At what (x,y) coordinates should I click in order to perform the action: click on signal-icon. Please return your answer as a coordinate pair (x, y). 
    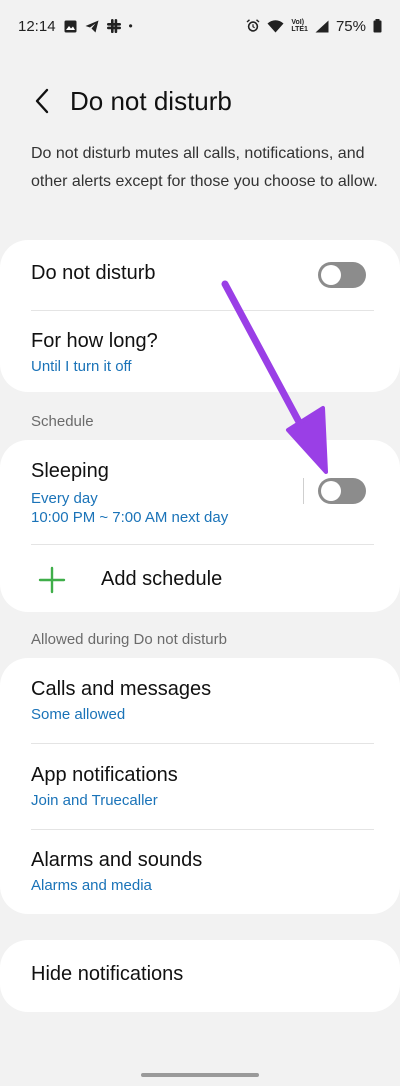
    Looking at the image, I should click on (322, 26).